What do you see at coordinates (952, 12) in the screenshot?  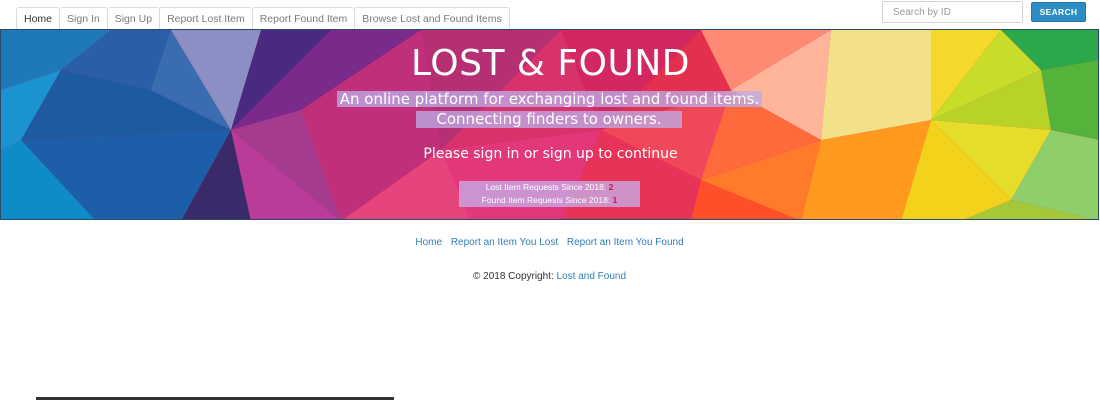 I see `search-input` at bounding box center [952, 12].